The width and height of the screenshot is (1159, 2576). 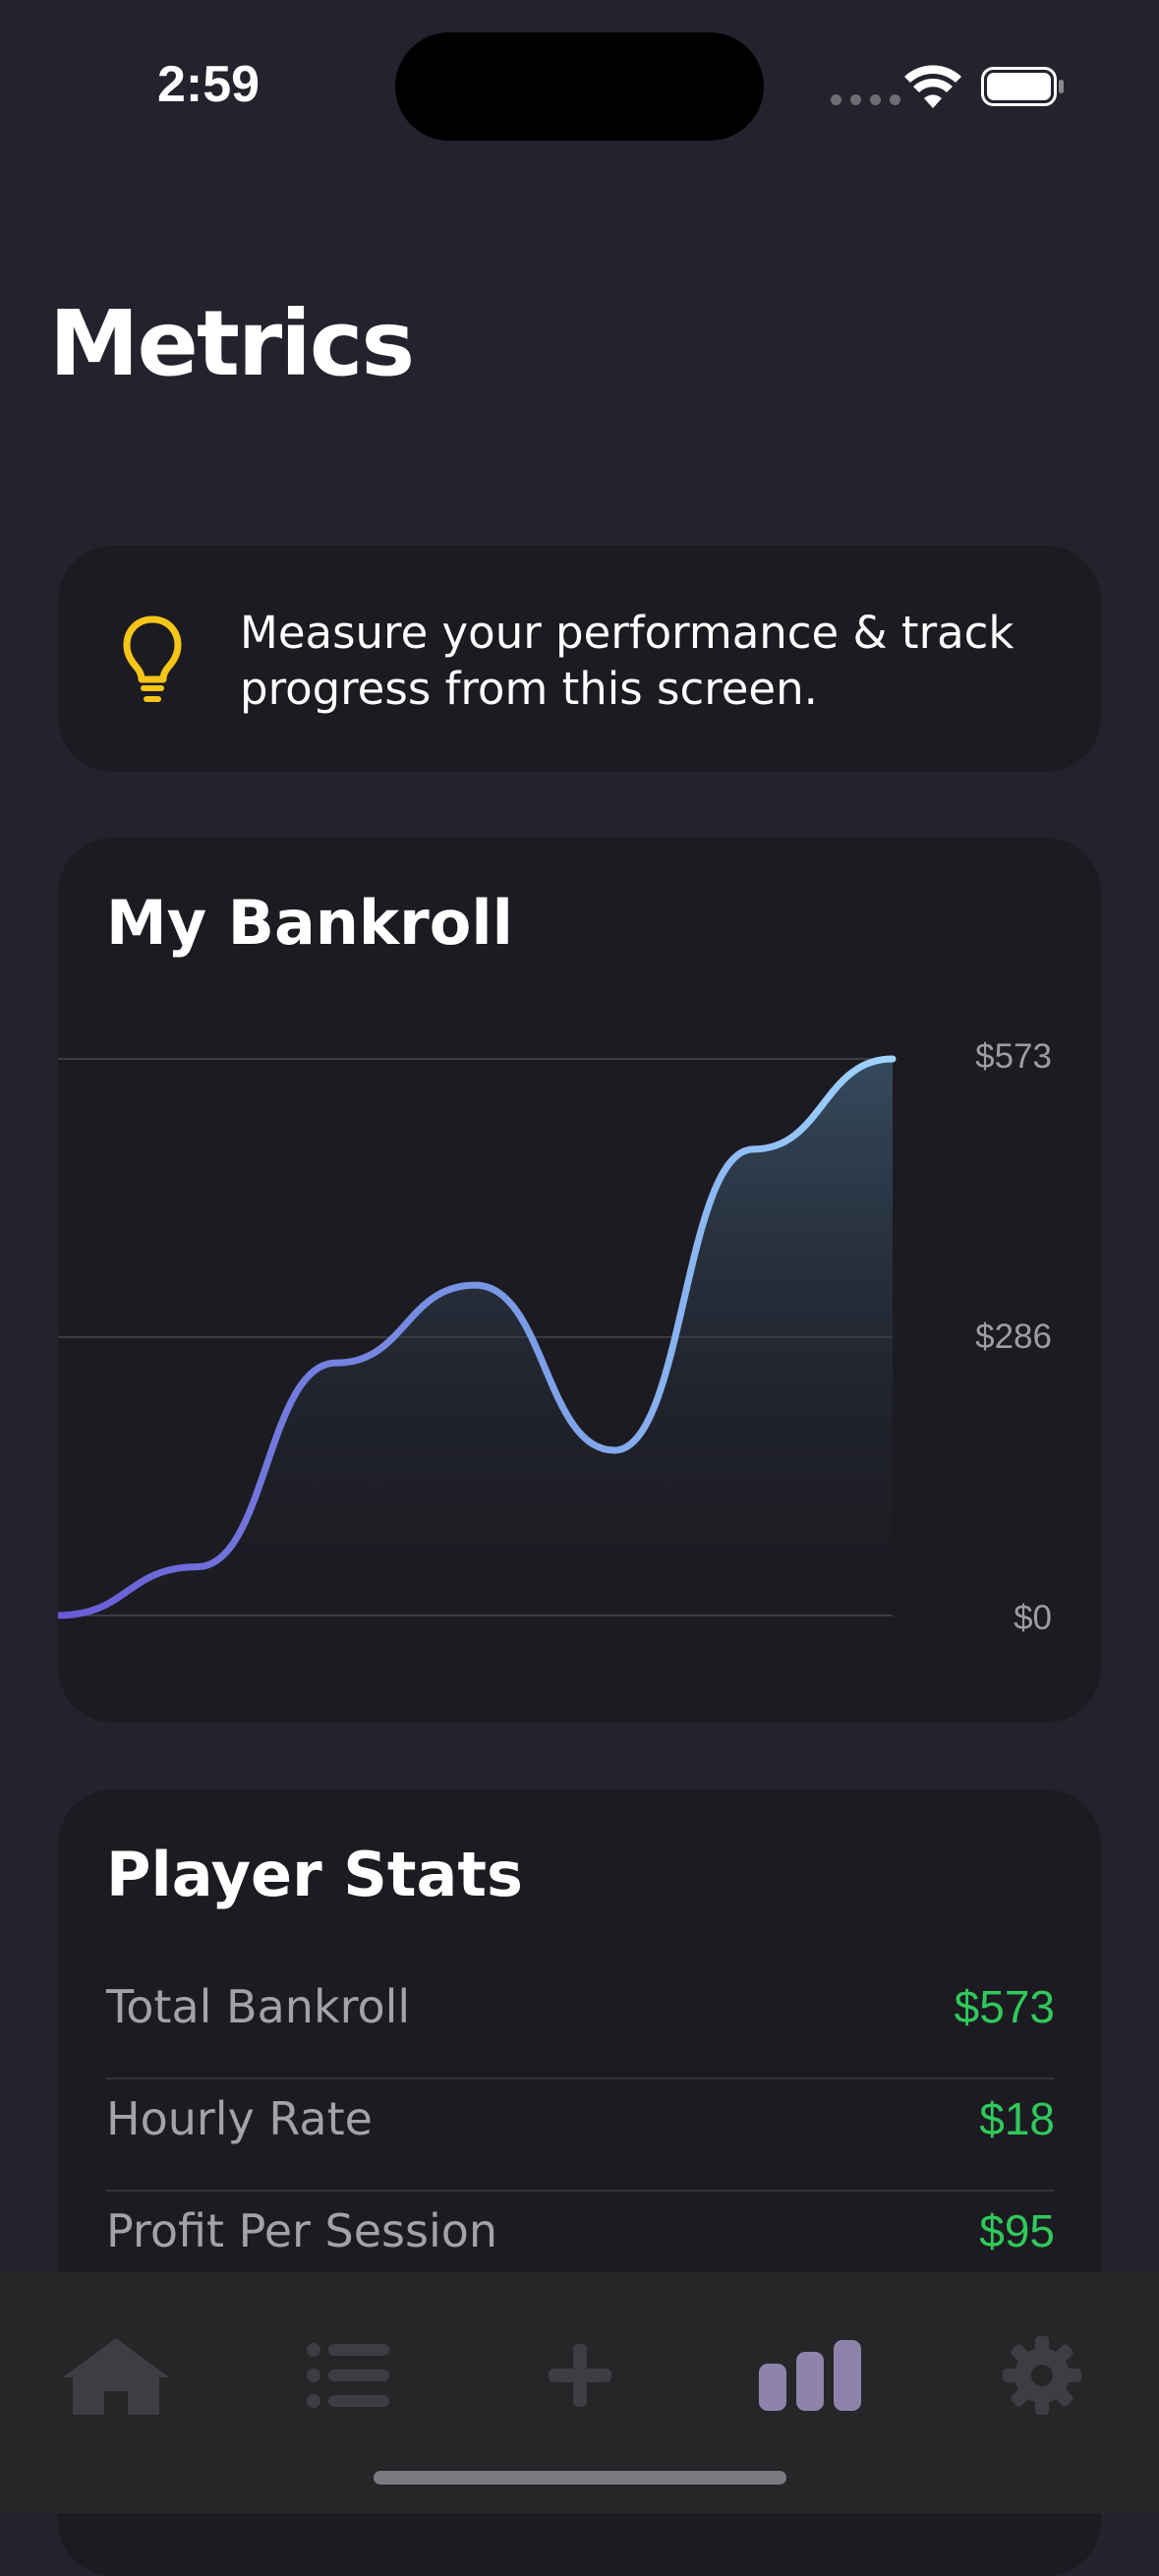 What do you see at coordinates (240, 2118) in the screenshot?
I see `stat-label: Hourly Rate` at bounding box center [240, 2118].